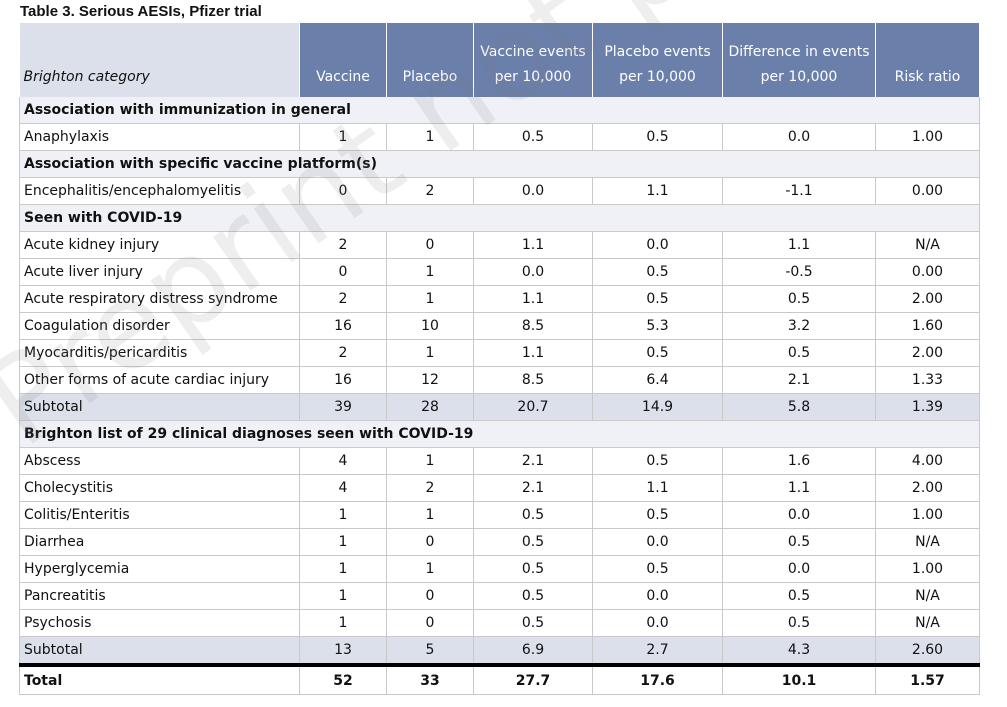 This screenshot has height=707, width=1007. What do you see at coordinates (430, 60) in the screenshot?
I see `header-placebo: Placebo` at bounding box center [430, 60].